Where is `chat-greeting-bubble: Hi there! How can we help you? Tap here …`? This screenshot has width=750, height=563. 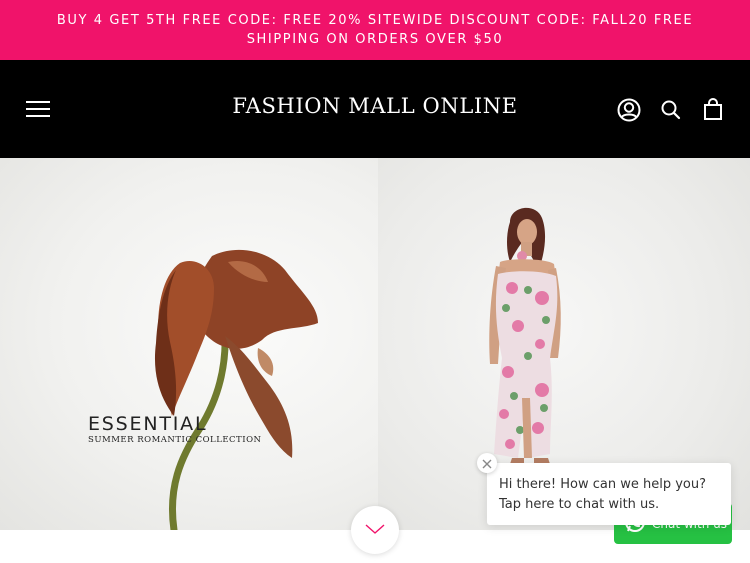
chat-greeting-bubble: Hi there! How can we help you? Tap here … is located at coordinates (609, 494).